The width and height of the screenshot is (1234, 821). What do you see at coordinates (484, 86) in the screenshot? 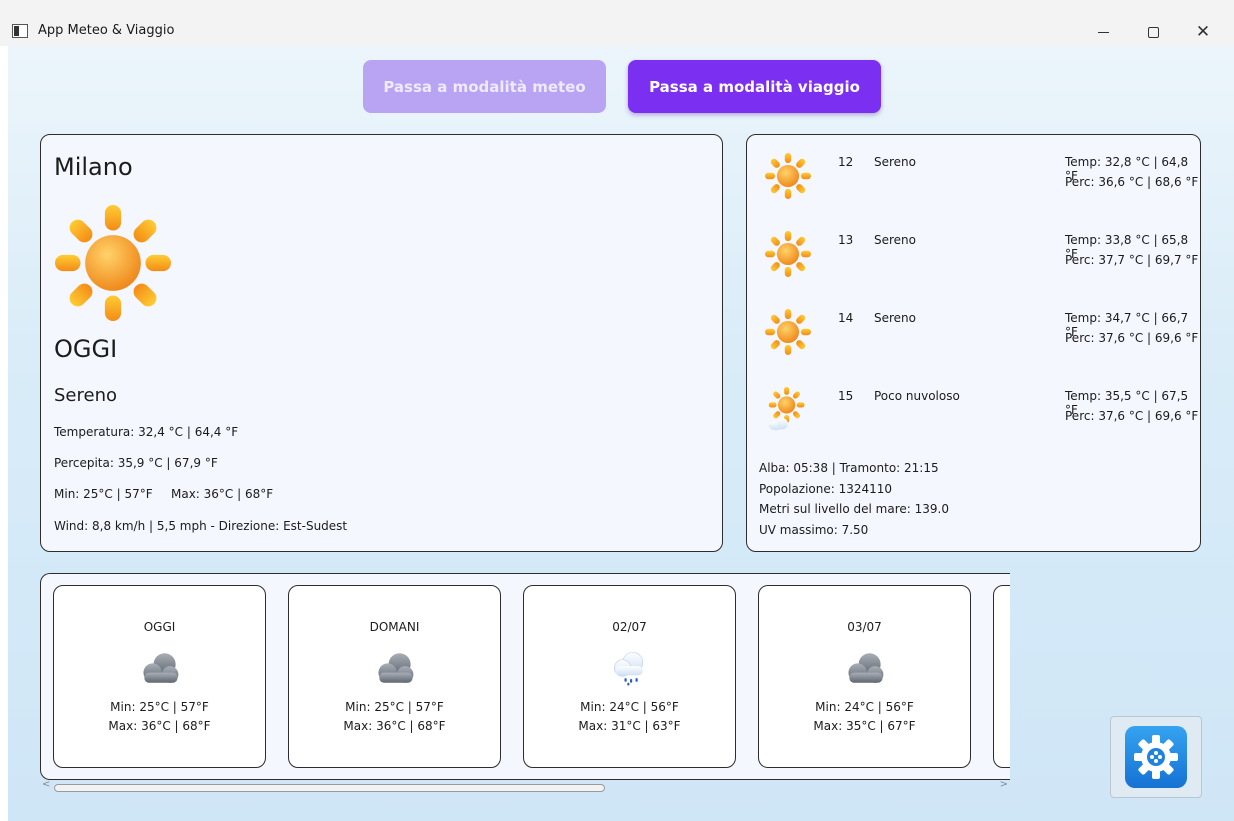
I see `weather-mode-button: Passa a modalità meteo` at bounding box center [484, 86].